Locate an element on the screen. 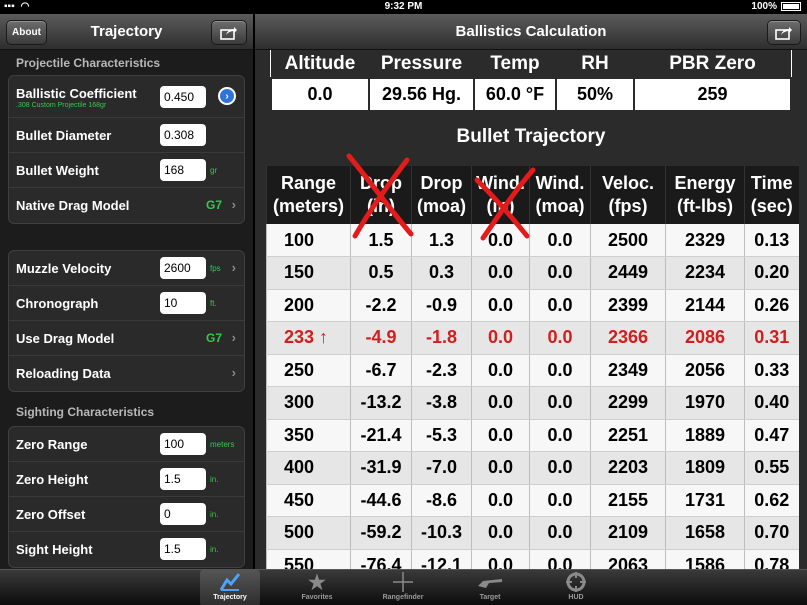 The width and height of the screenshot is (807, 605). column-header: Drop (moa) is located at coordinates (441, 195).